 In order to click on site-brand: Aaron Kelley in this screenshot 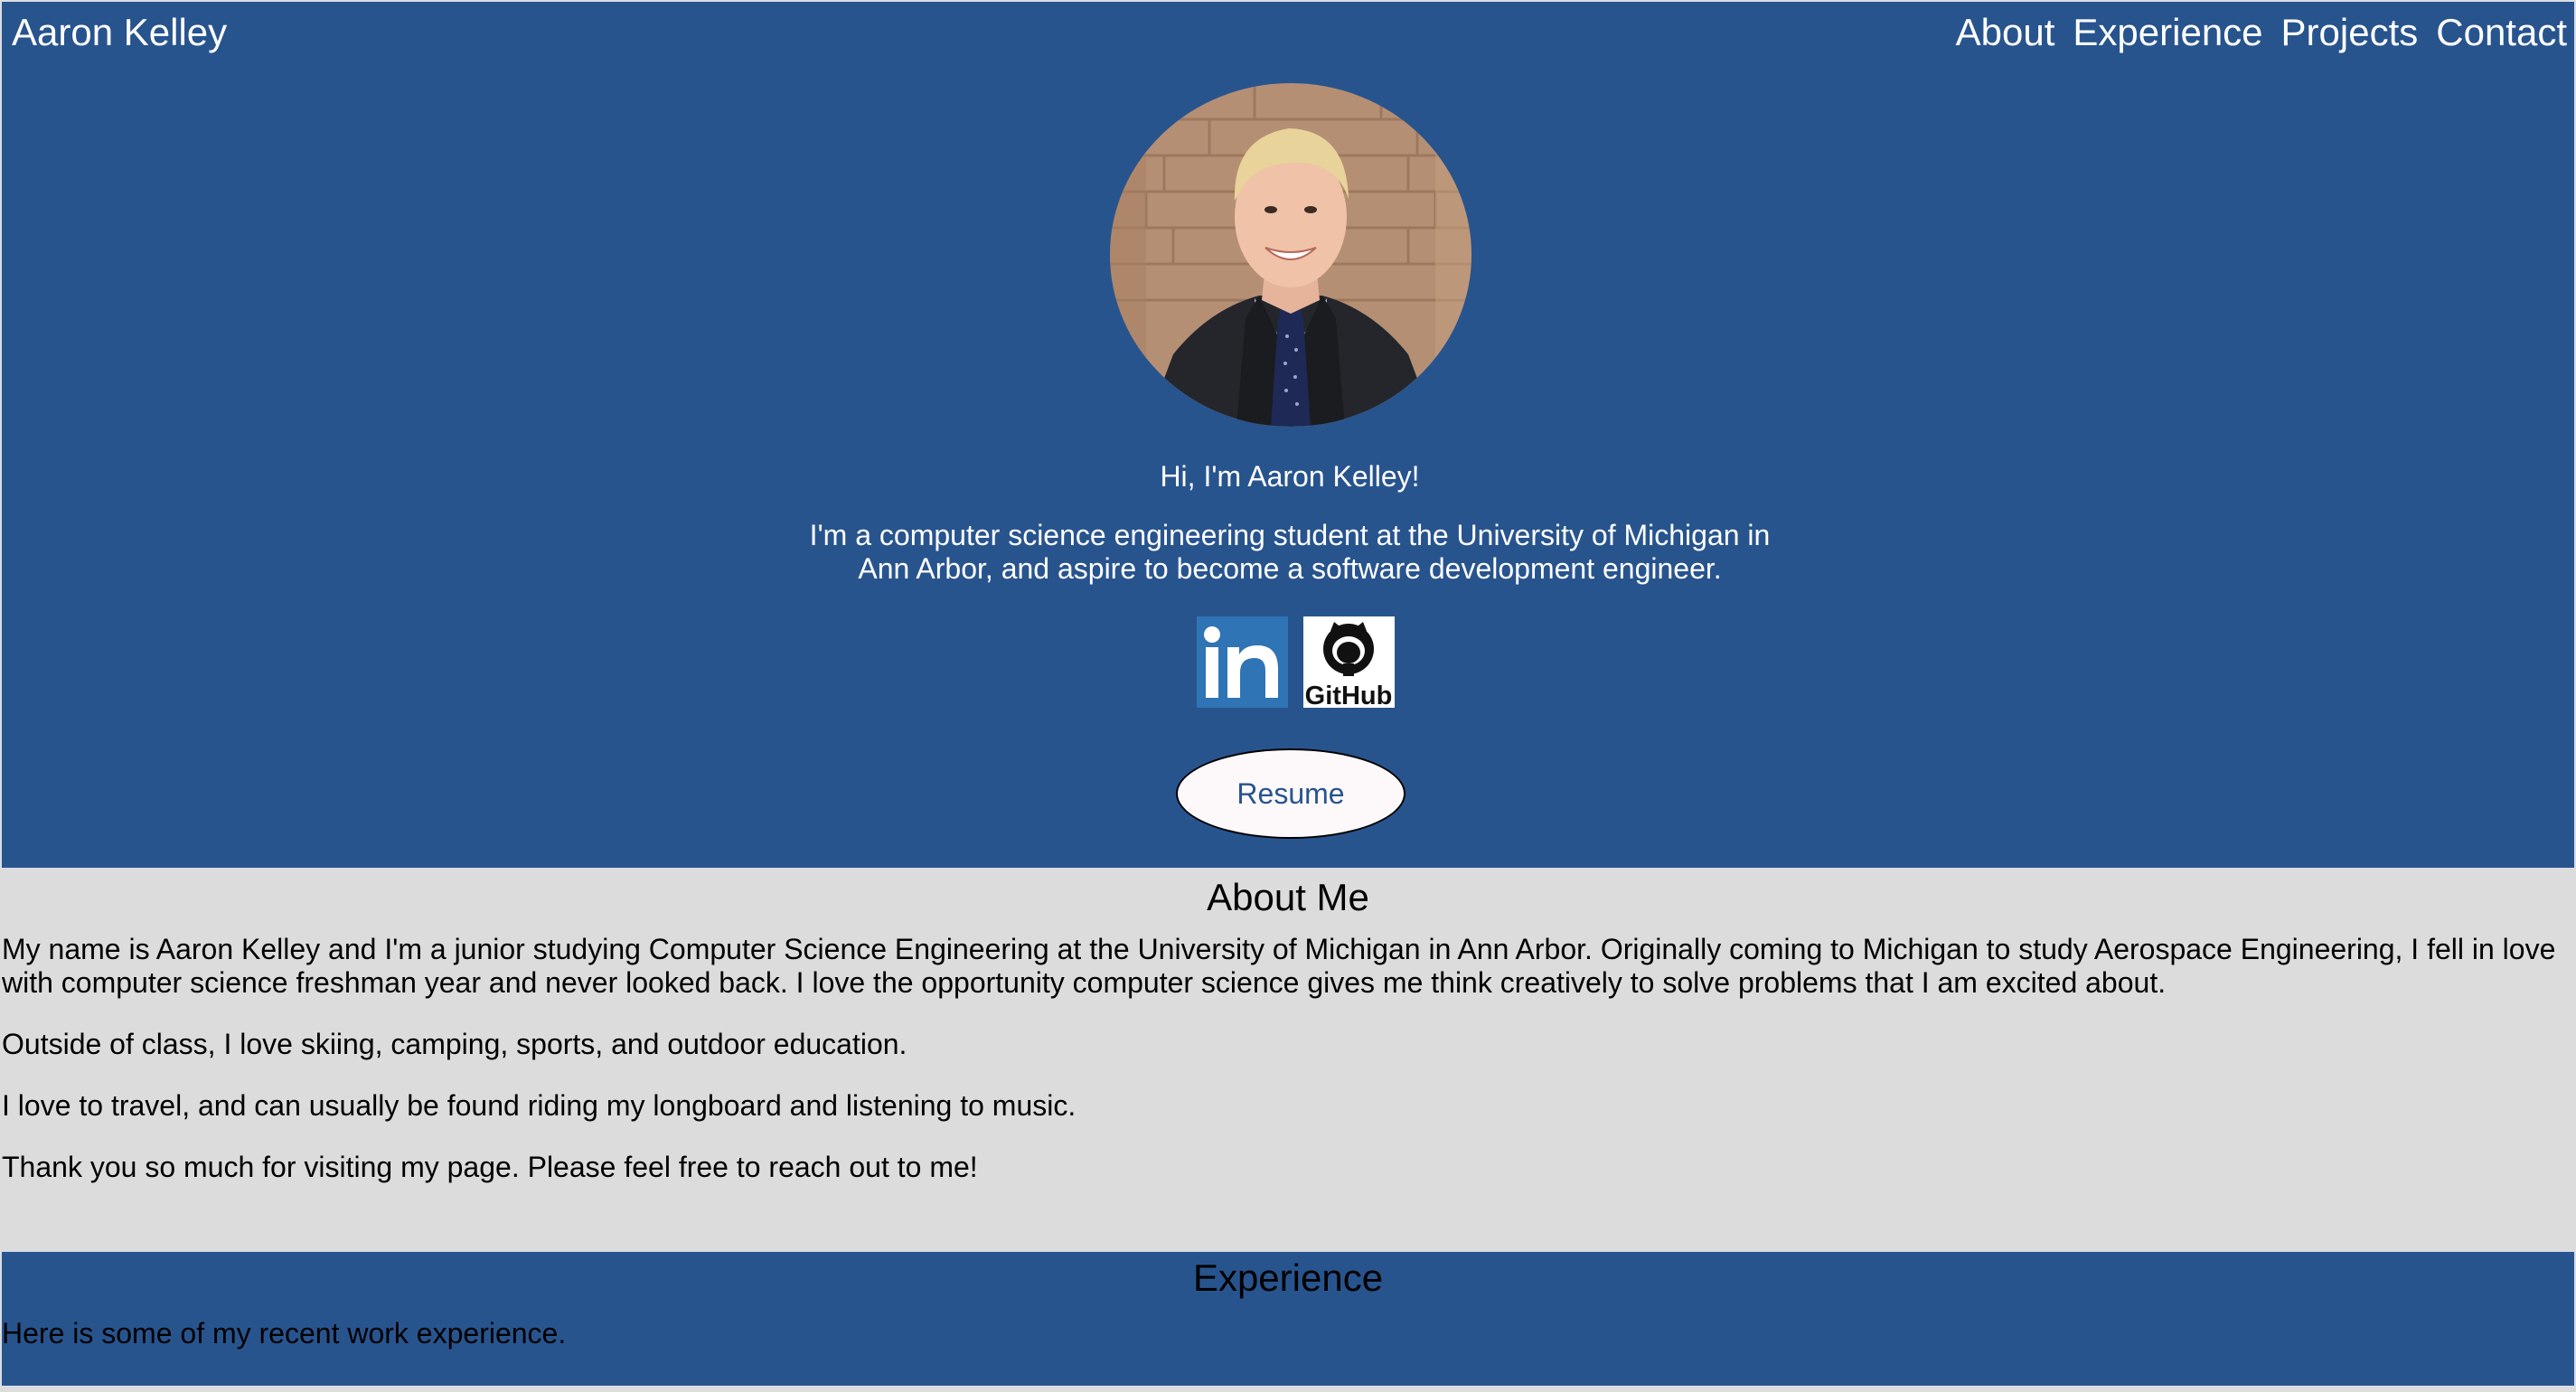, I will do `click(120, 32)`.